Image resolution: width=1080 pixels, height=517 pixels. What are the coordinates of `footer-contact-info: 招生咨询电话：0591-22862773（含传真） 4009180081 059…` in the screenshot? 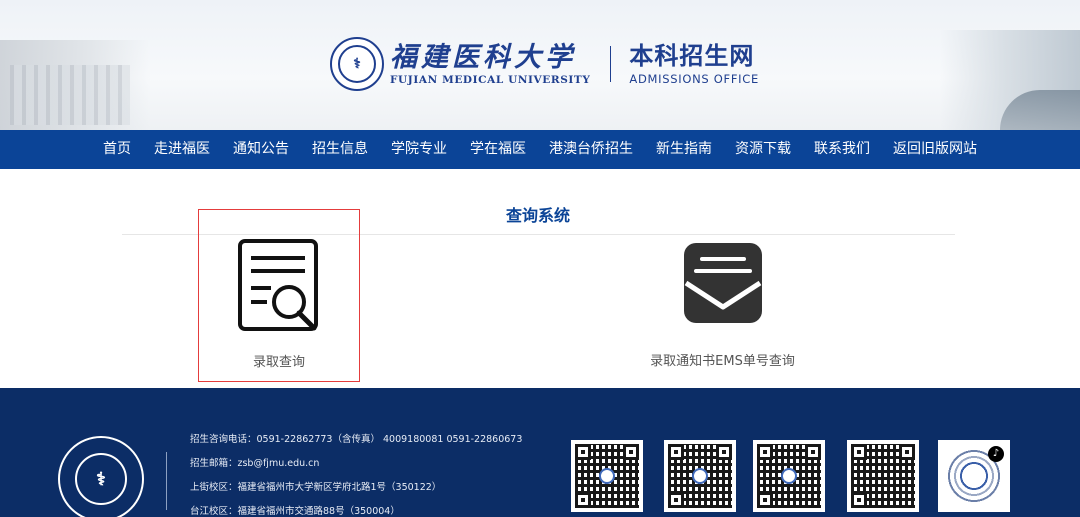 It's located at (356, 472).